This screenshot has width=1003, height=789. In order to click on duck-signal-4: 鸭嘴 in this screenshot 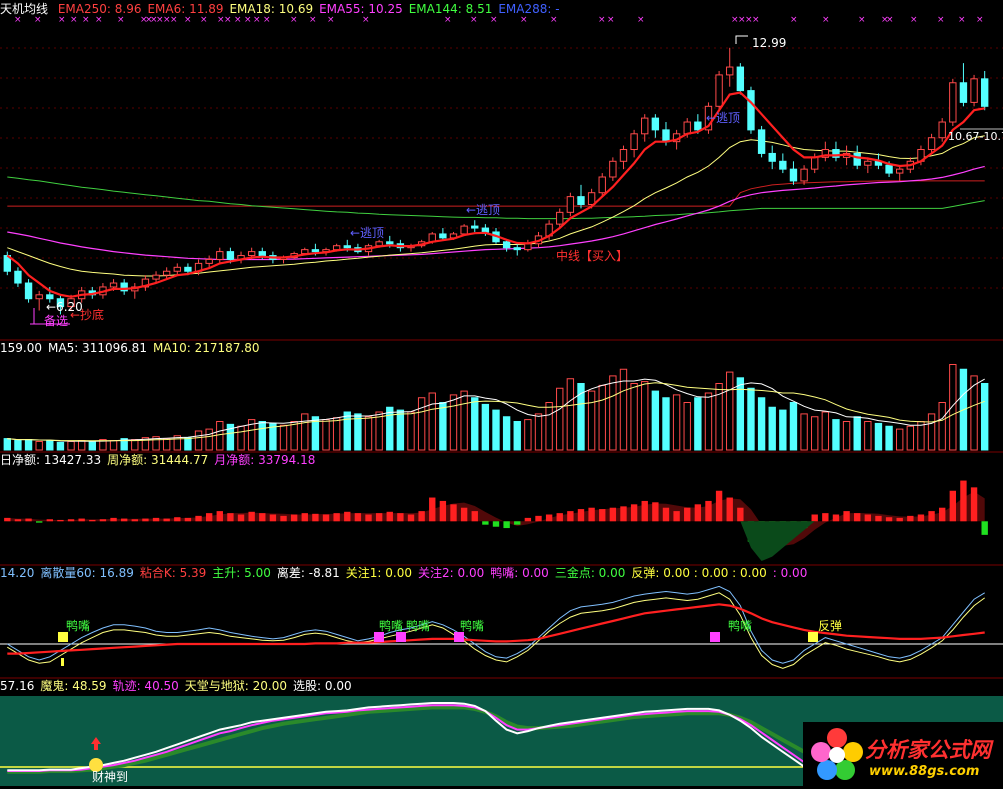, I will do `click(472, 626)`.